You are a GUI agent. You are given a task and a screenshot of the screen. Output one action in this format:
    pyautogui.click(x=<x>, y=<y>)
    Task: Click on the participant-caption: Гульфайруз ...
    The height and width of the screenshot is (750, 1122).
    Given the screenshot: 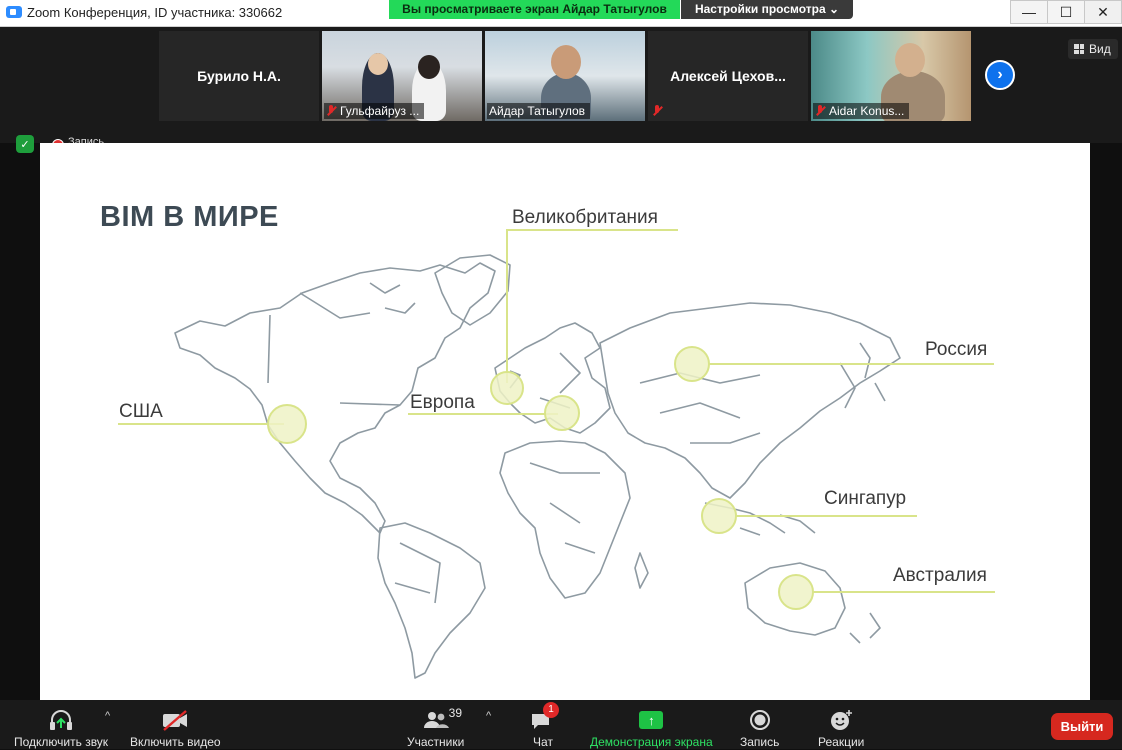 What is the action you would take?
    pyautogui.click(x=374, y=111)
    